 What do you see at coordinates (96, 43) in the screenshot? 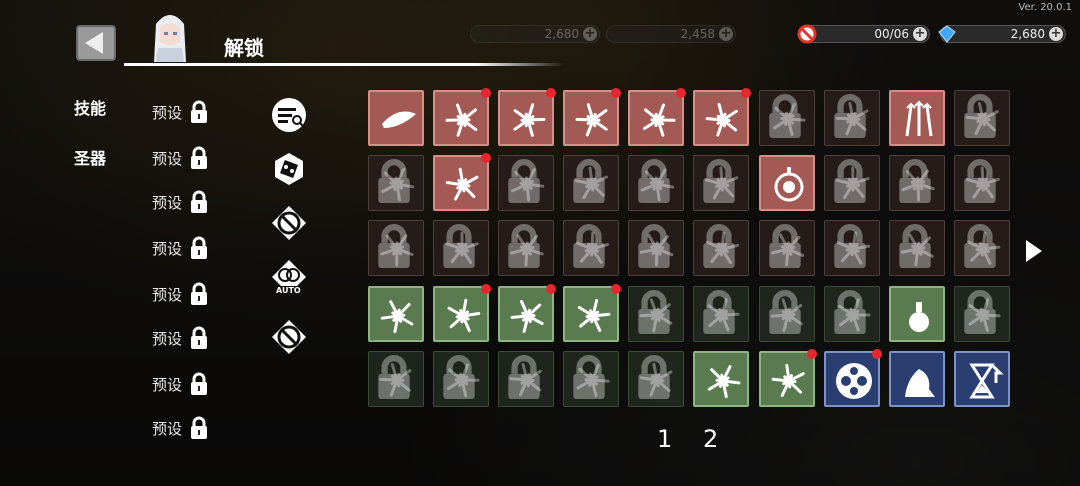
I see `back-button` at bounding box center [96, 43].